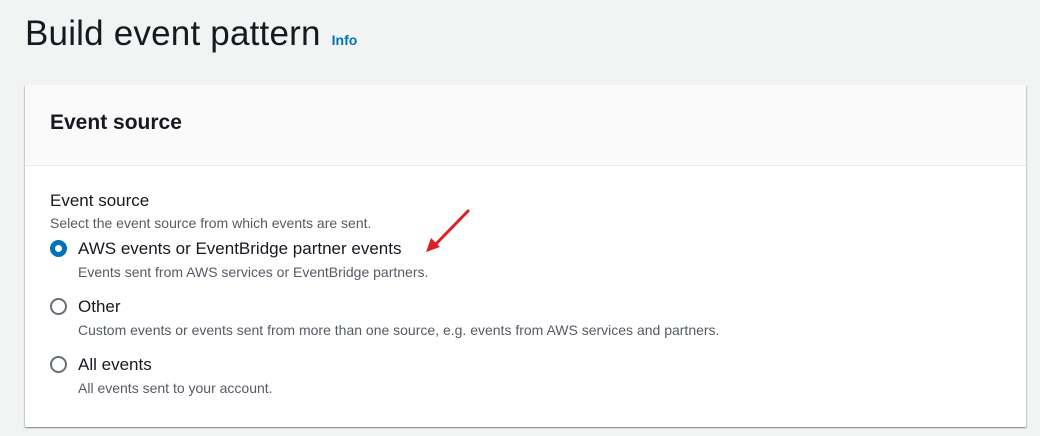 The width and height of the screenshot is (1040, 436). What do you see at coordinates (58, 248) in the screenshot?
I see `radio-button-aws-events` at bounding box center [58, 248].